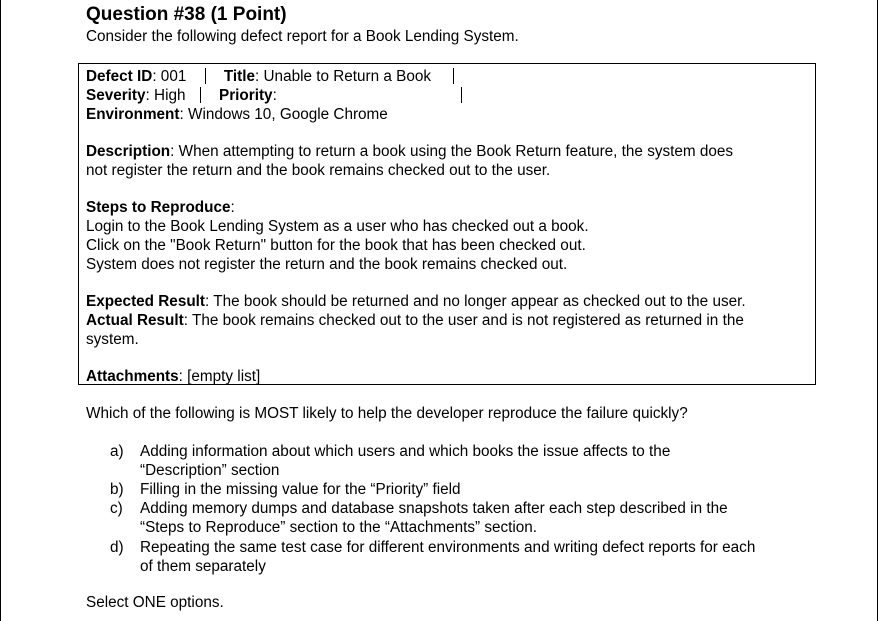 Image resolution: width=889 pixels, height=621 pixels. Describe the element at coordinates (343, 76) in the screenshot. I see `title-value: : Unable to Return a Book` at that location.